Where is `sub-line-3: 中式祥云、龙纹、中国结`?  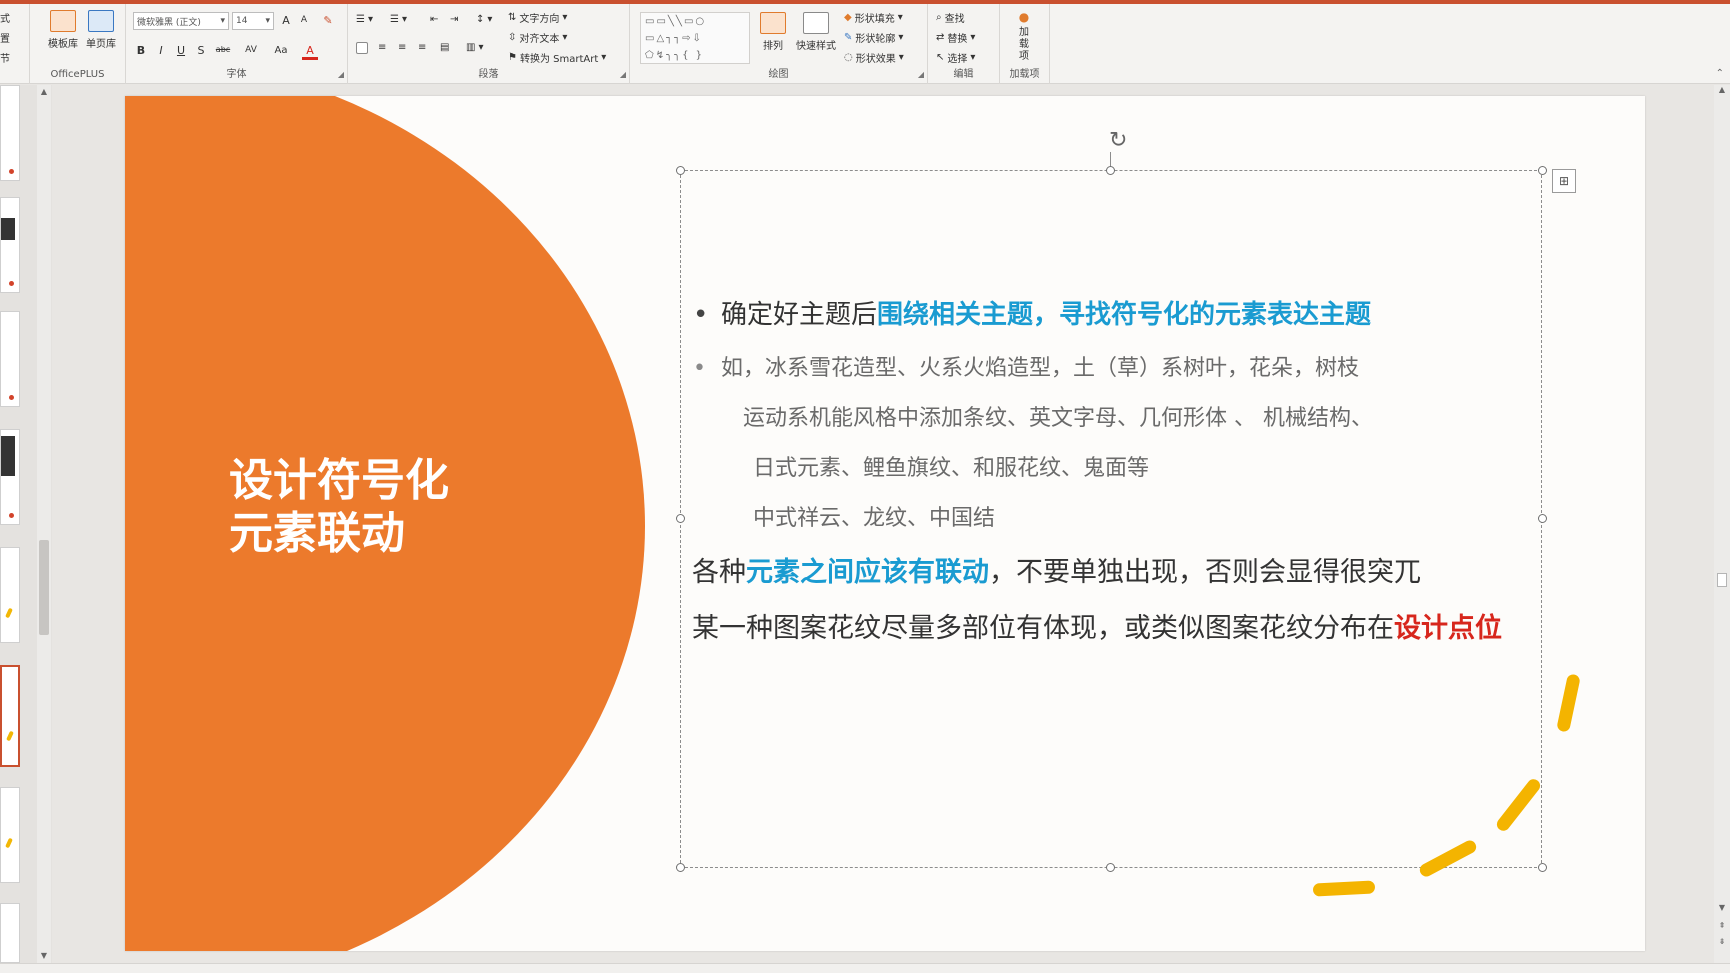 sub-line-3: 中式祥云、龙纹、中国结 is located at coordinates (874, 518).